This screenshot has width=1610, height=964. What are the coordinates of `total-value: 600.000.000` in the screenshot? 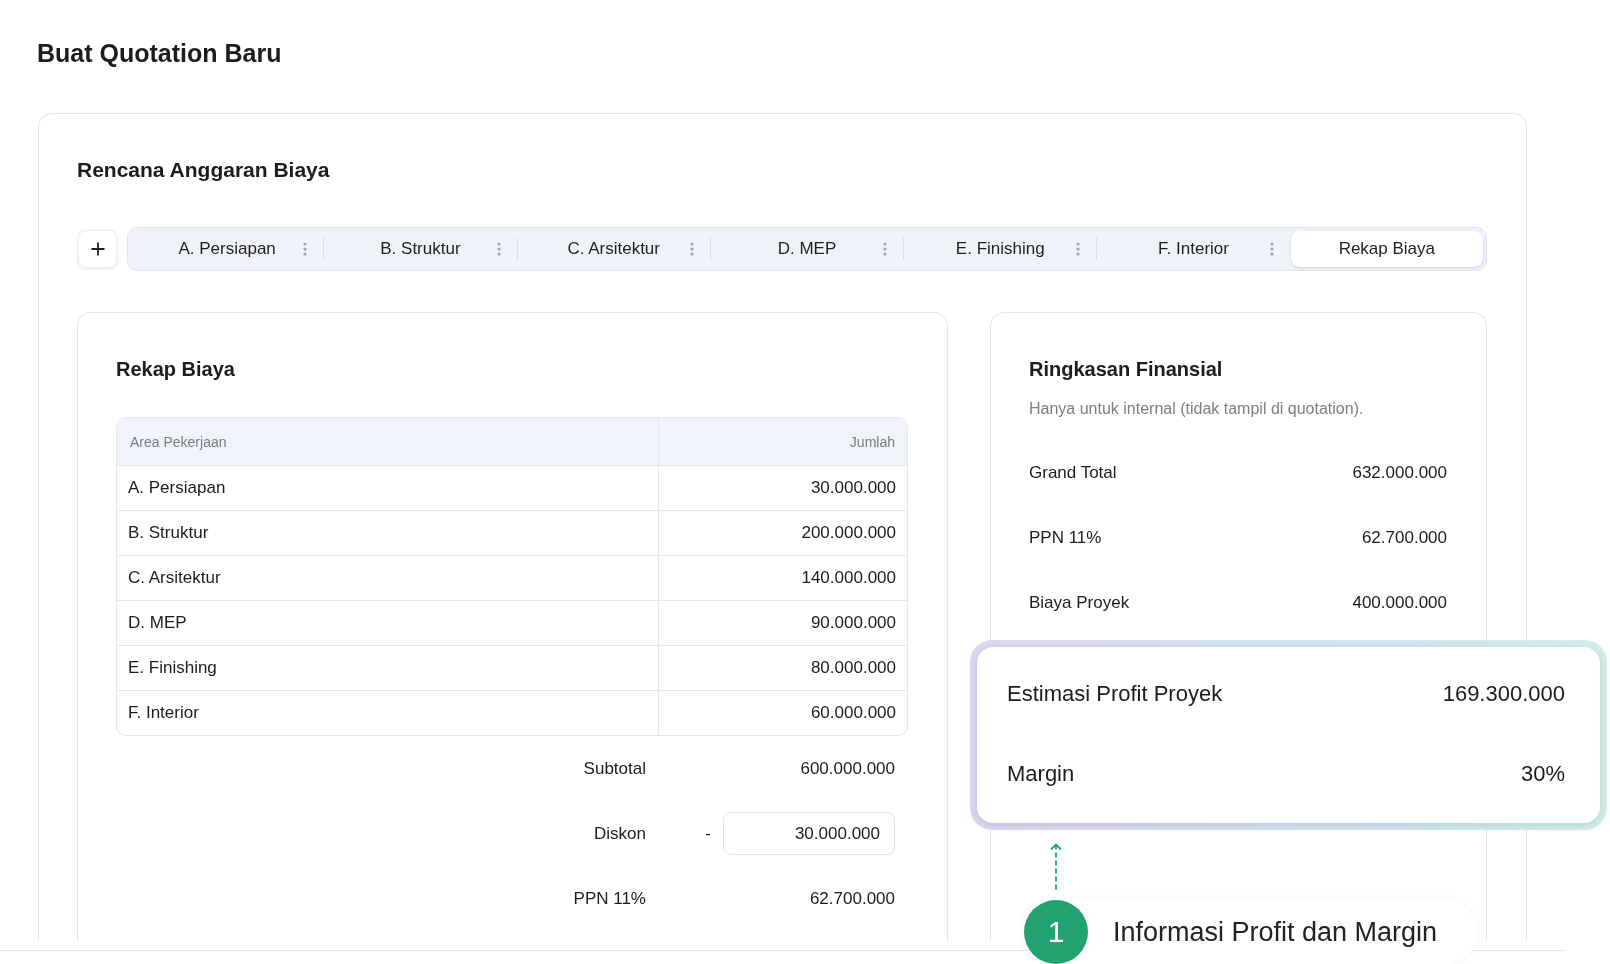 It's located at (847, 768).